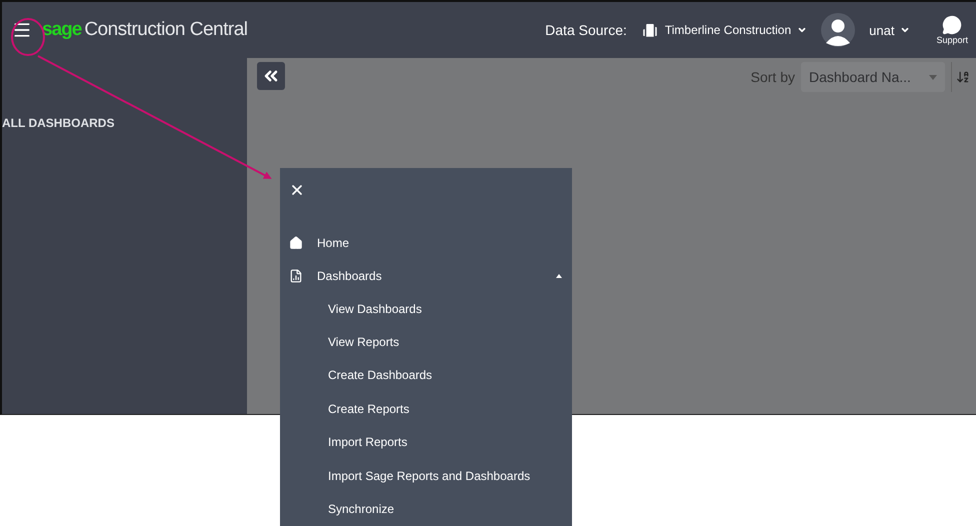 The height and width of the screenshot is (526, 976). Describe the element at coordinates (649, 30) in the screenshot. I see `building-icon` at that location.